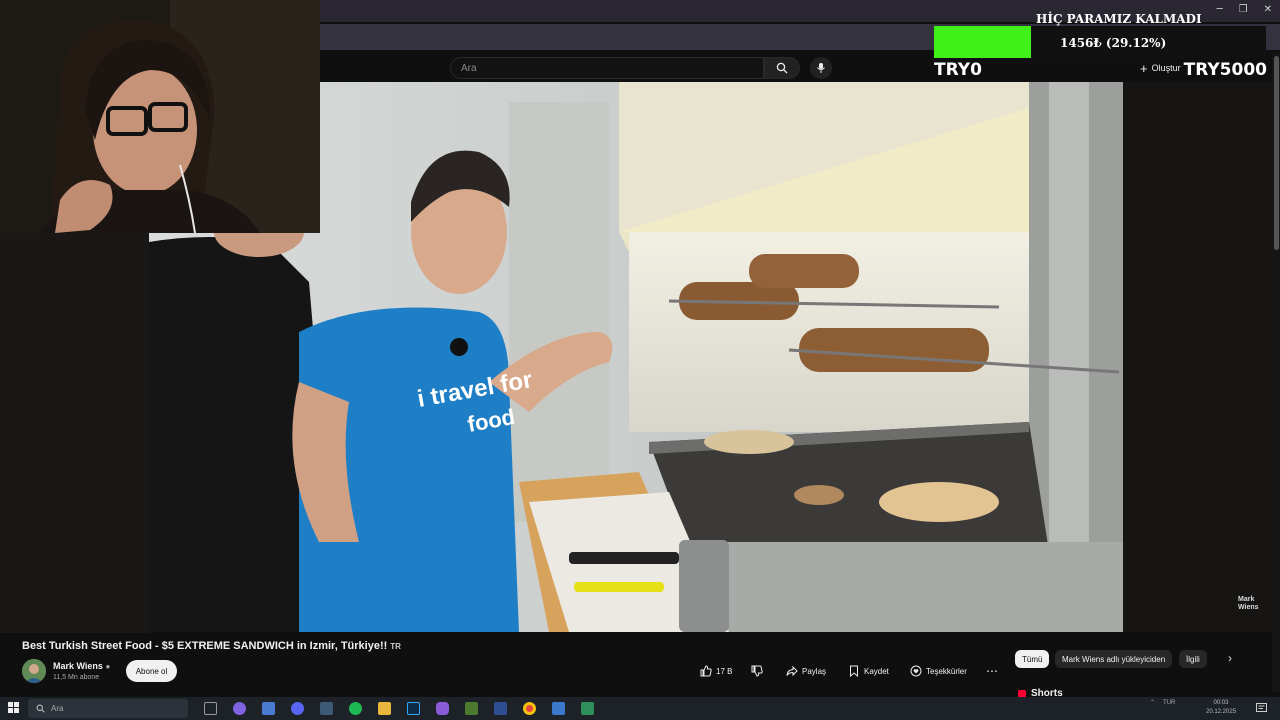 The width and height of the screenshot is (1280, 720). Describe the element at coordinates (1193, 659) in the screenshot. I see `chip-related: İlgili` at that location.